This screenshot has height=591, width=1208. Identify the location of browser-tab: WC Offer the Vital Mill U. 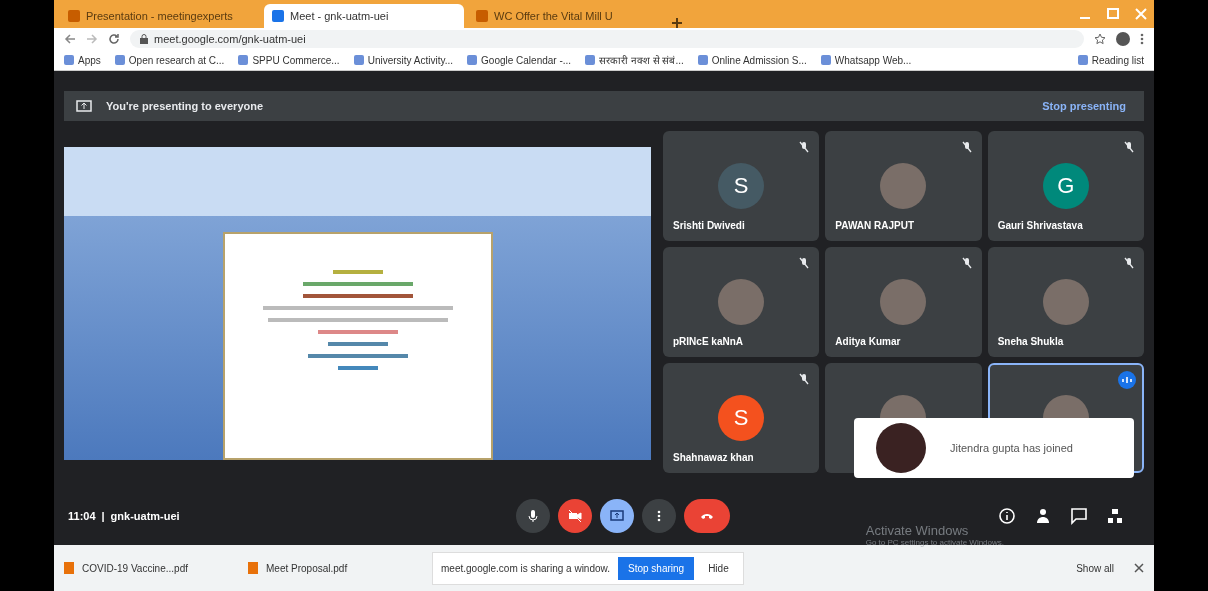
(568, 16).